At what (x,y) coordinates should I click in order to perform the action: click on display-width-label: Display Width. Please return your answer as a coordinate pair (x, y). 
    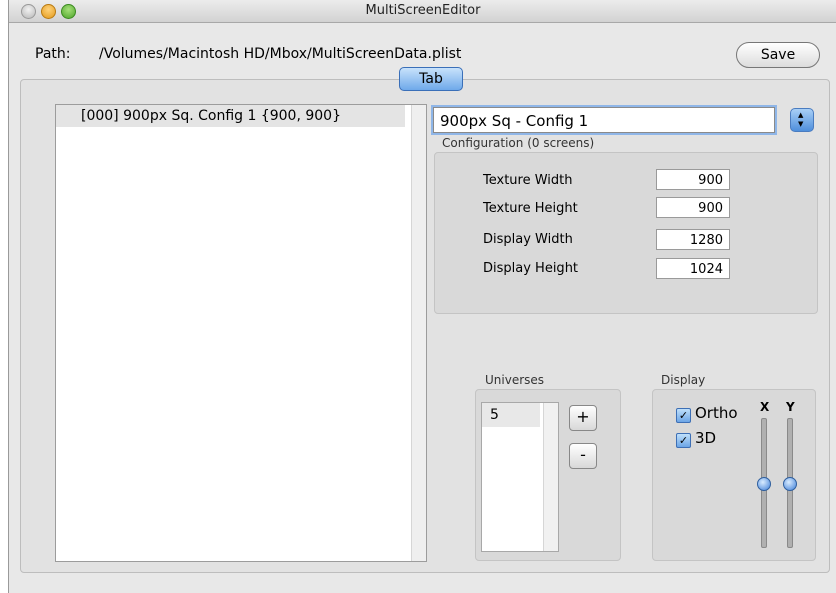
    Looking at the image, I should click on (528, 239).